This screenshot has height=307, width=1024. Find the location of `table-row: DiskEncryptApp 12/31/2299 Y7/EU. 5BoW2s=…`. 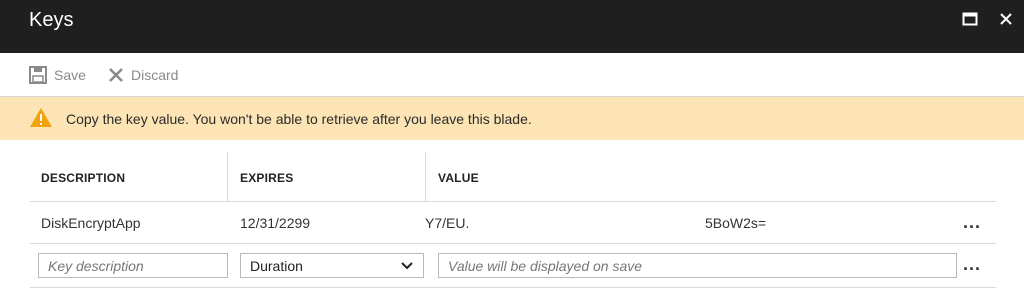

table-row: DiskEncryptApp 12/31/2299 Y7/EU. 5BoW2s=… is located at coordinates (513, 223).